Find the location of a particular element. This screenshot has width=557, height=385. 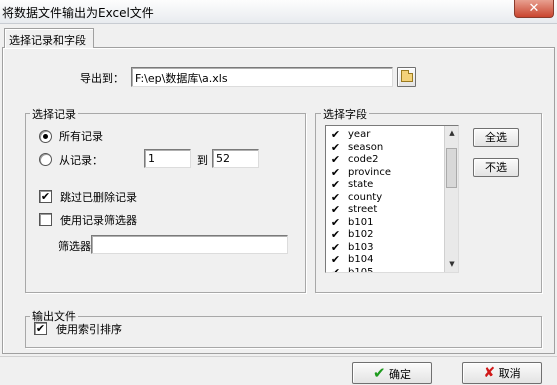

field-name: street is located at coordinates (363, 209).